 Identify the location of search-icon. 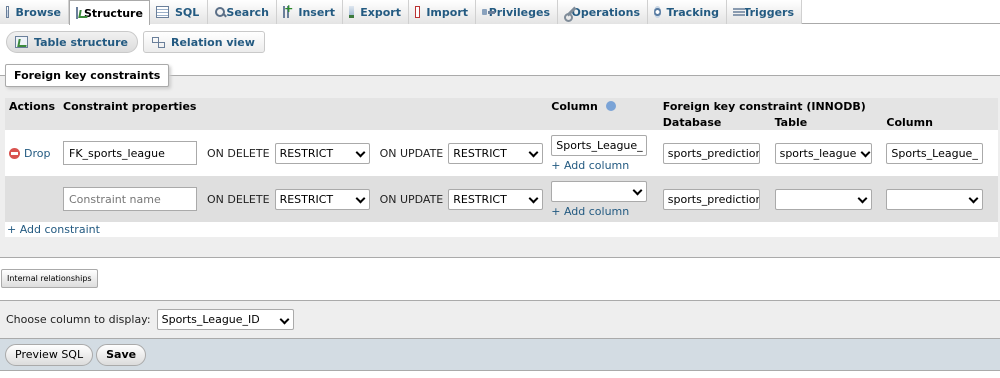
(220, 12).